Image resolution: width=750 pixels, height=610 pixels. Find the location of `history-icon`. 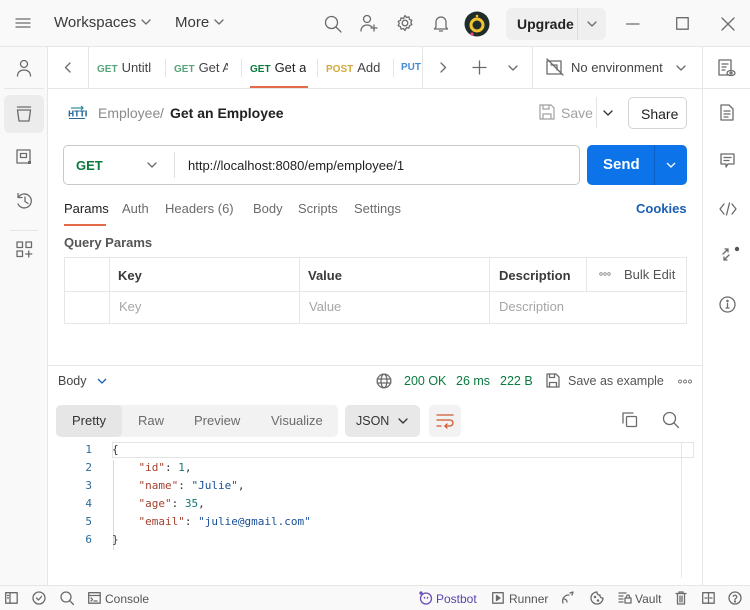

history-icon is located at coordinates (24, 201).